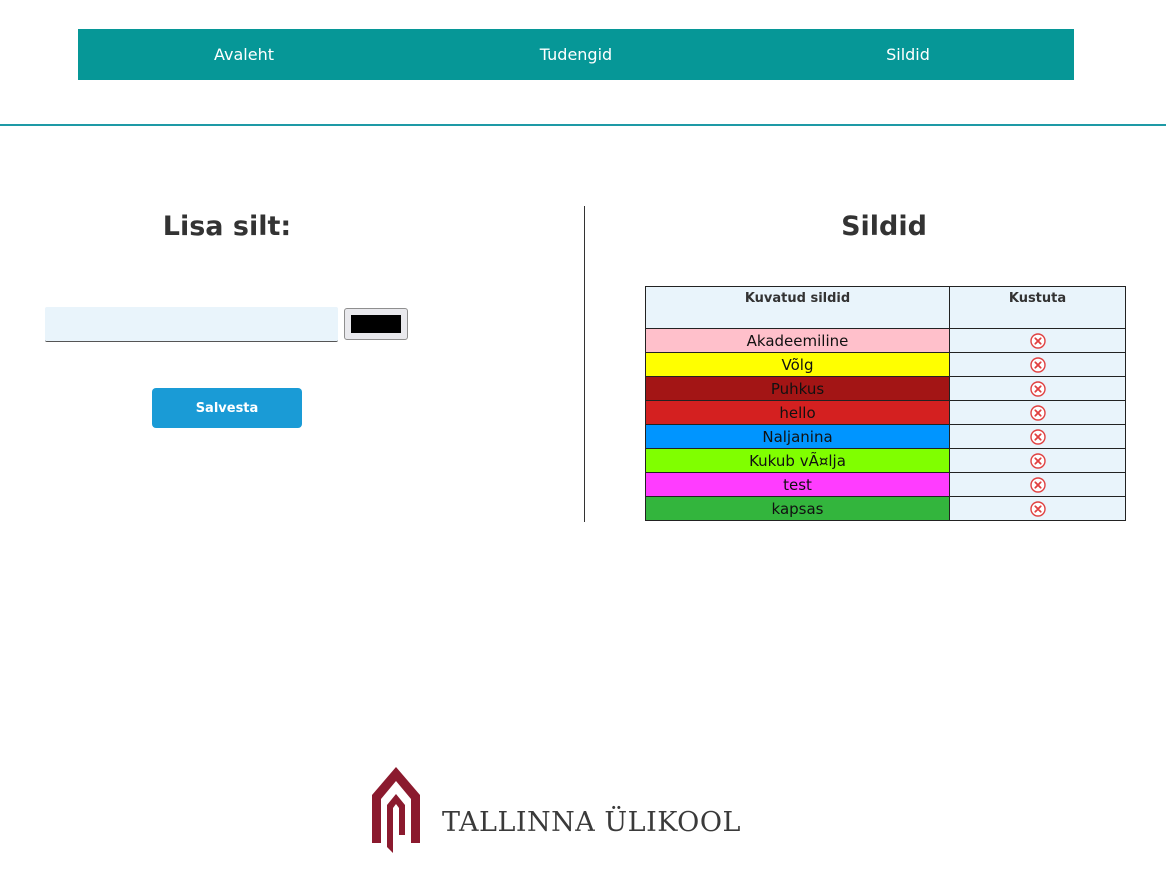 Image resolution: width=1166 pixels, height=880 pixels. What do you see at coordinates (797, 508) in the screenshot?
I see `tag-name-cell: kapsas` at bounding box center [797, 508].